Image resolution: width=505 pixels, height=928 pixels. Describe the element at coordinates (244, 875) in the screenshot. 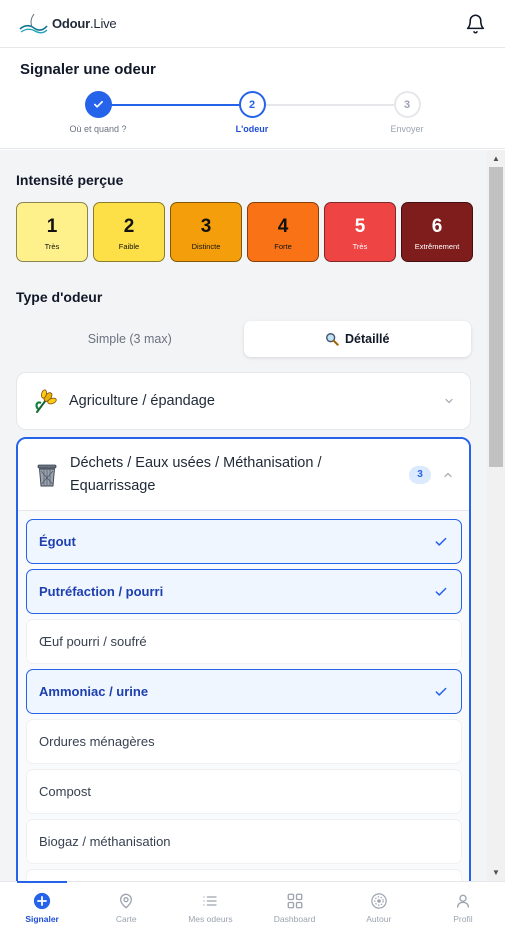

I see `odour-option-partial` at that location.